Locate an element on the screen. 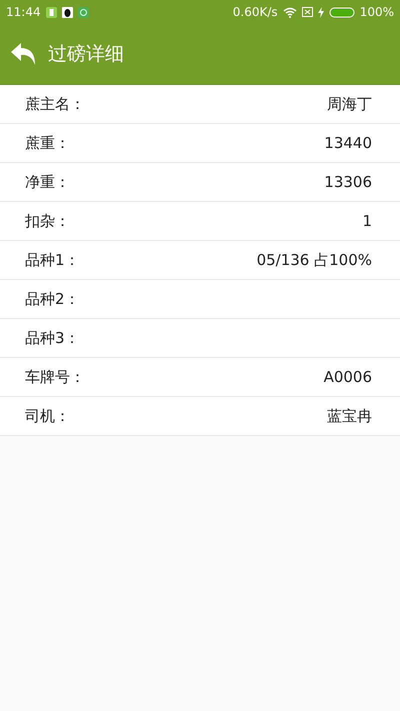  field-label: 车牌号： is located at coordinates (55, 377).